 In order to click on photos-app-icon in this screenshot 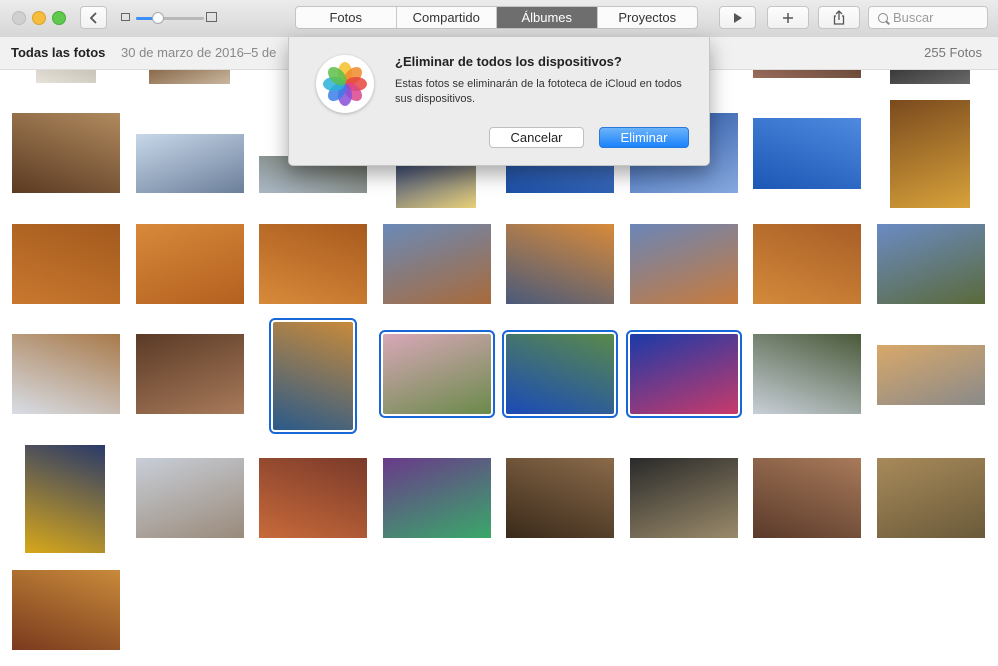, I will do `click(345, 84)`.